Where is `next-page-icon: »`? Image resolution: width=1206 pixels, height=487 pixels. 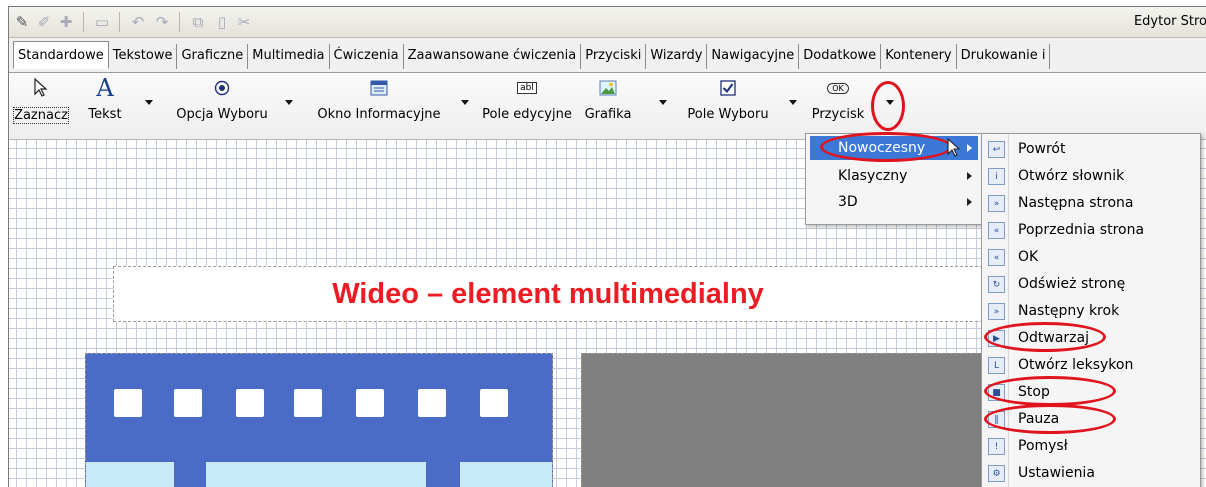
next-page-icon: » is located at coordinates (996, 203).